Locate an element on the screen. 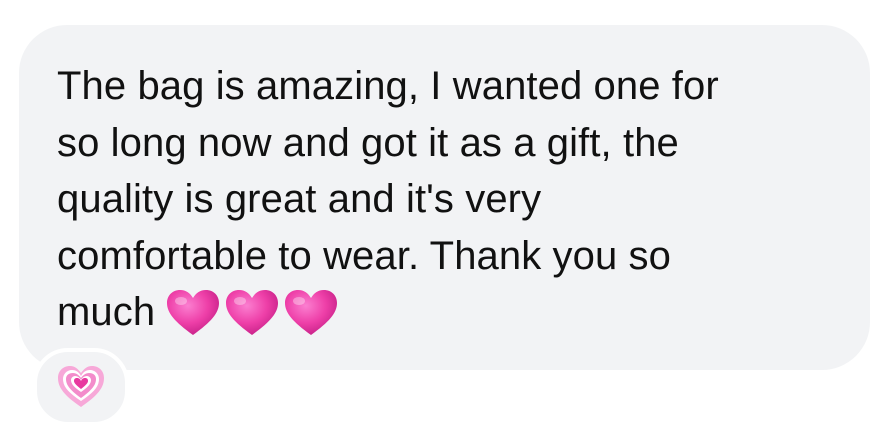  message-line-last: much is located at coordinates (457, 312).